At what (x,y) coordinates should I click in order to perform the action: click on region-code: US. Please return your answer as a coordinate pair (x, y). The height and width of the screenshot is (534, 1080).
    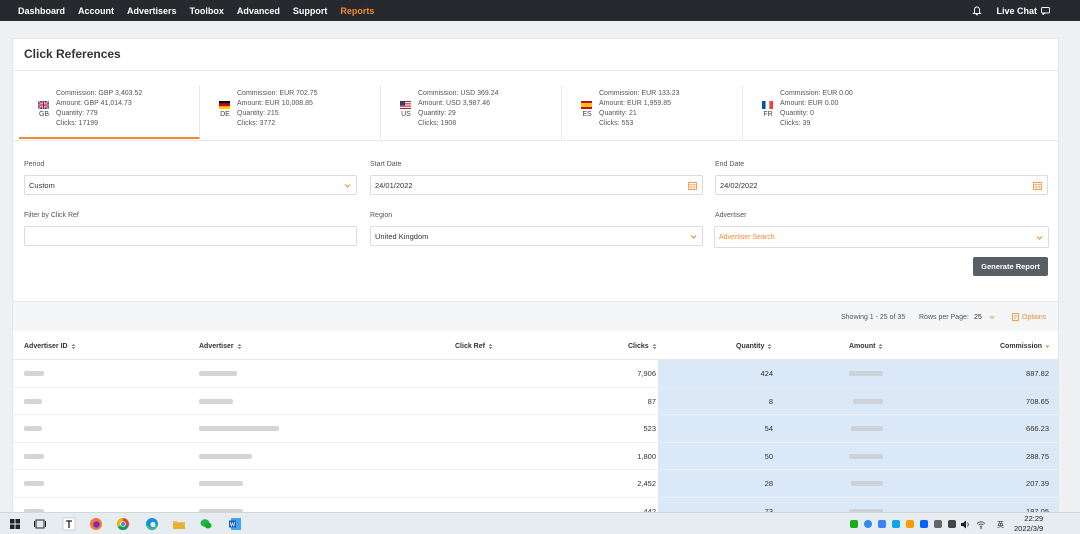
    Looking at the image, I should click on (406, 114).